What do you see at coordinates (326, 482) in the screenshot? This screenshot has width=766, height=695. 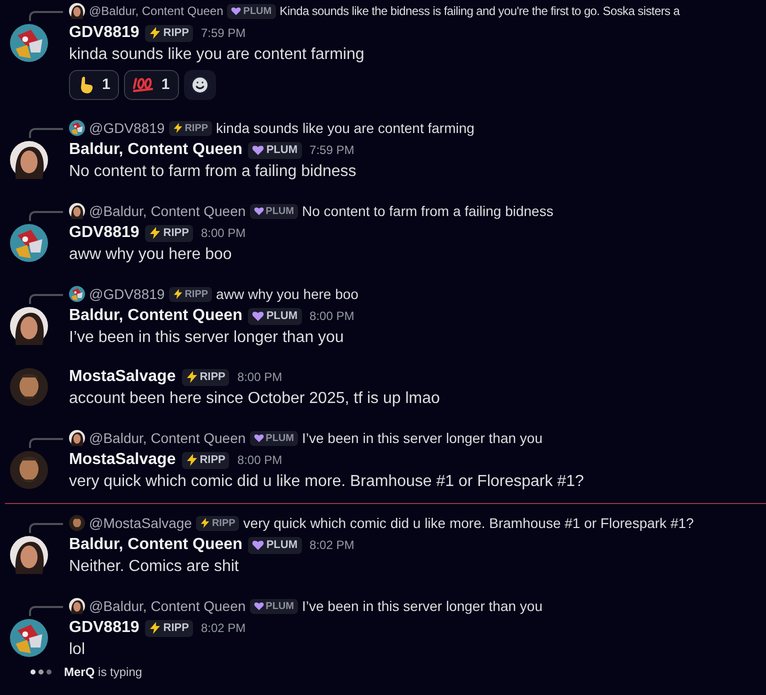 I see `message-text: very quick which comic did u like more. Bramhouse #1 or Florespark #1?` at bounding box center [326, 482].